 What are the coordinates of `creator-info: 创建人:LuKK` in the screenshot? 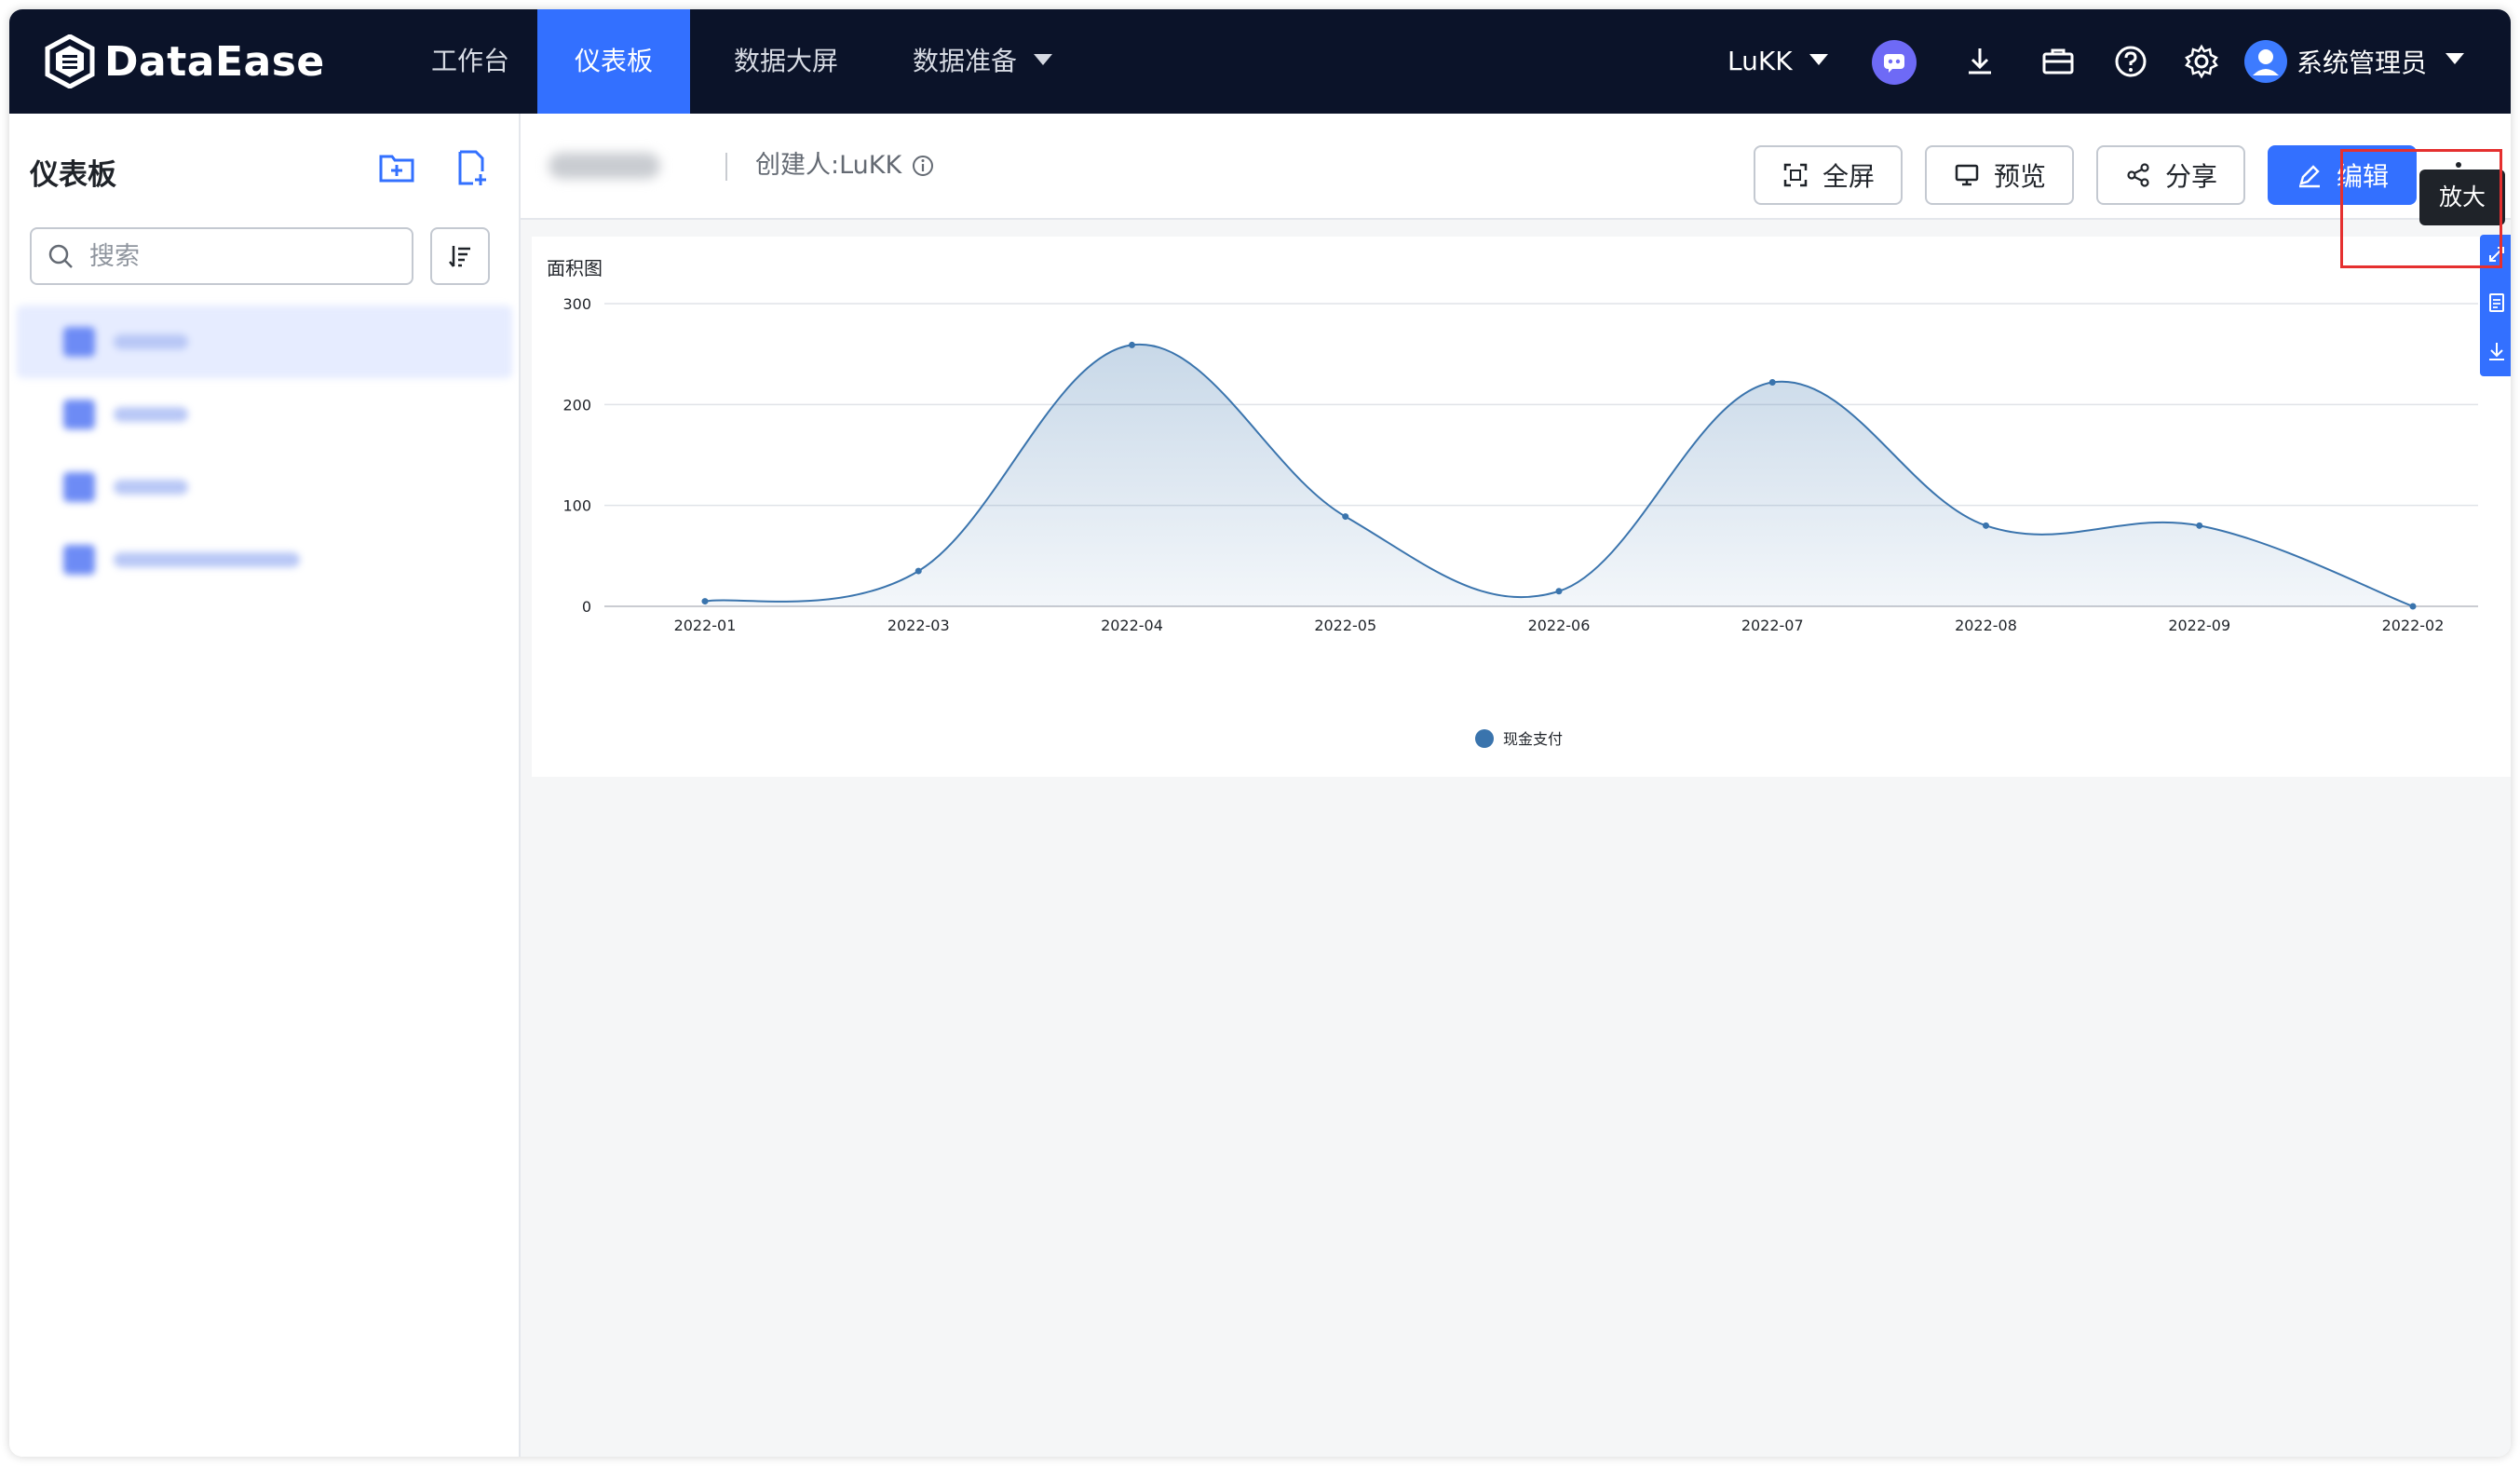 It's located at (845, 166).